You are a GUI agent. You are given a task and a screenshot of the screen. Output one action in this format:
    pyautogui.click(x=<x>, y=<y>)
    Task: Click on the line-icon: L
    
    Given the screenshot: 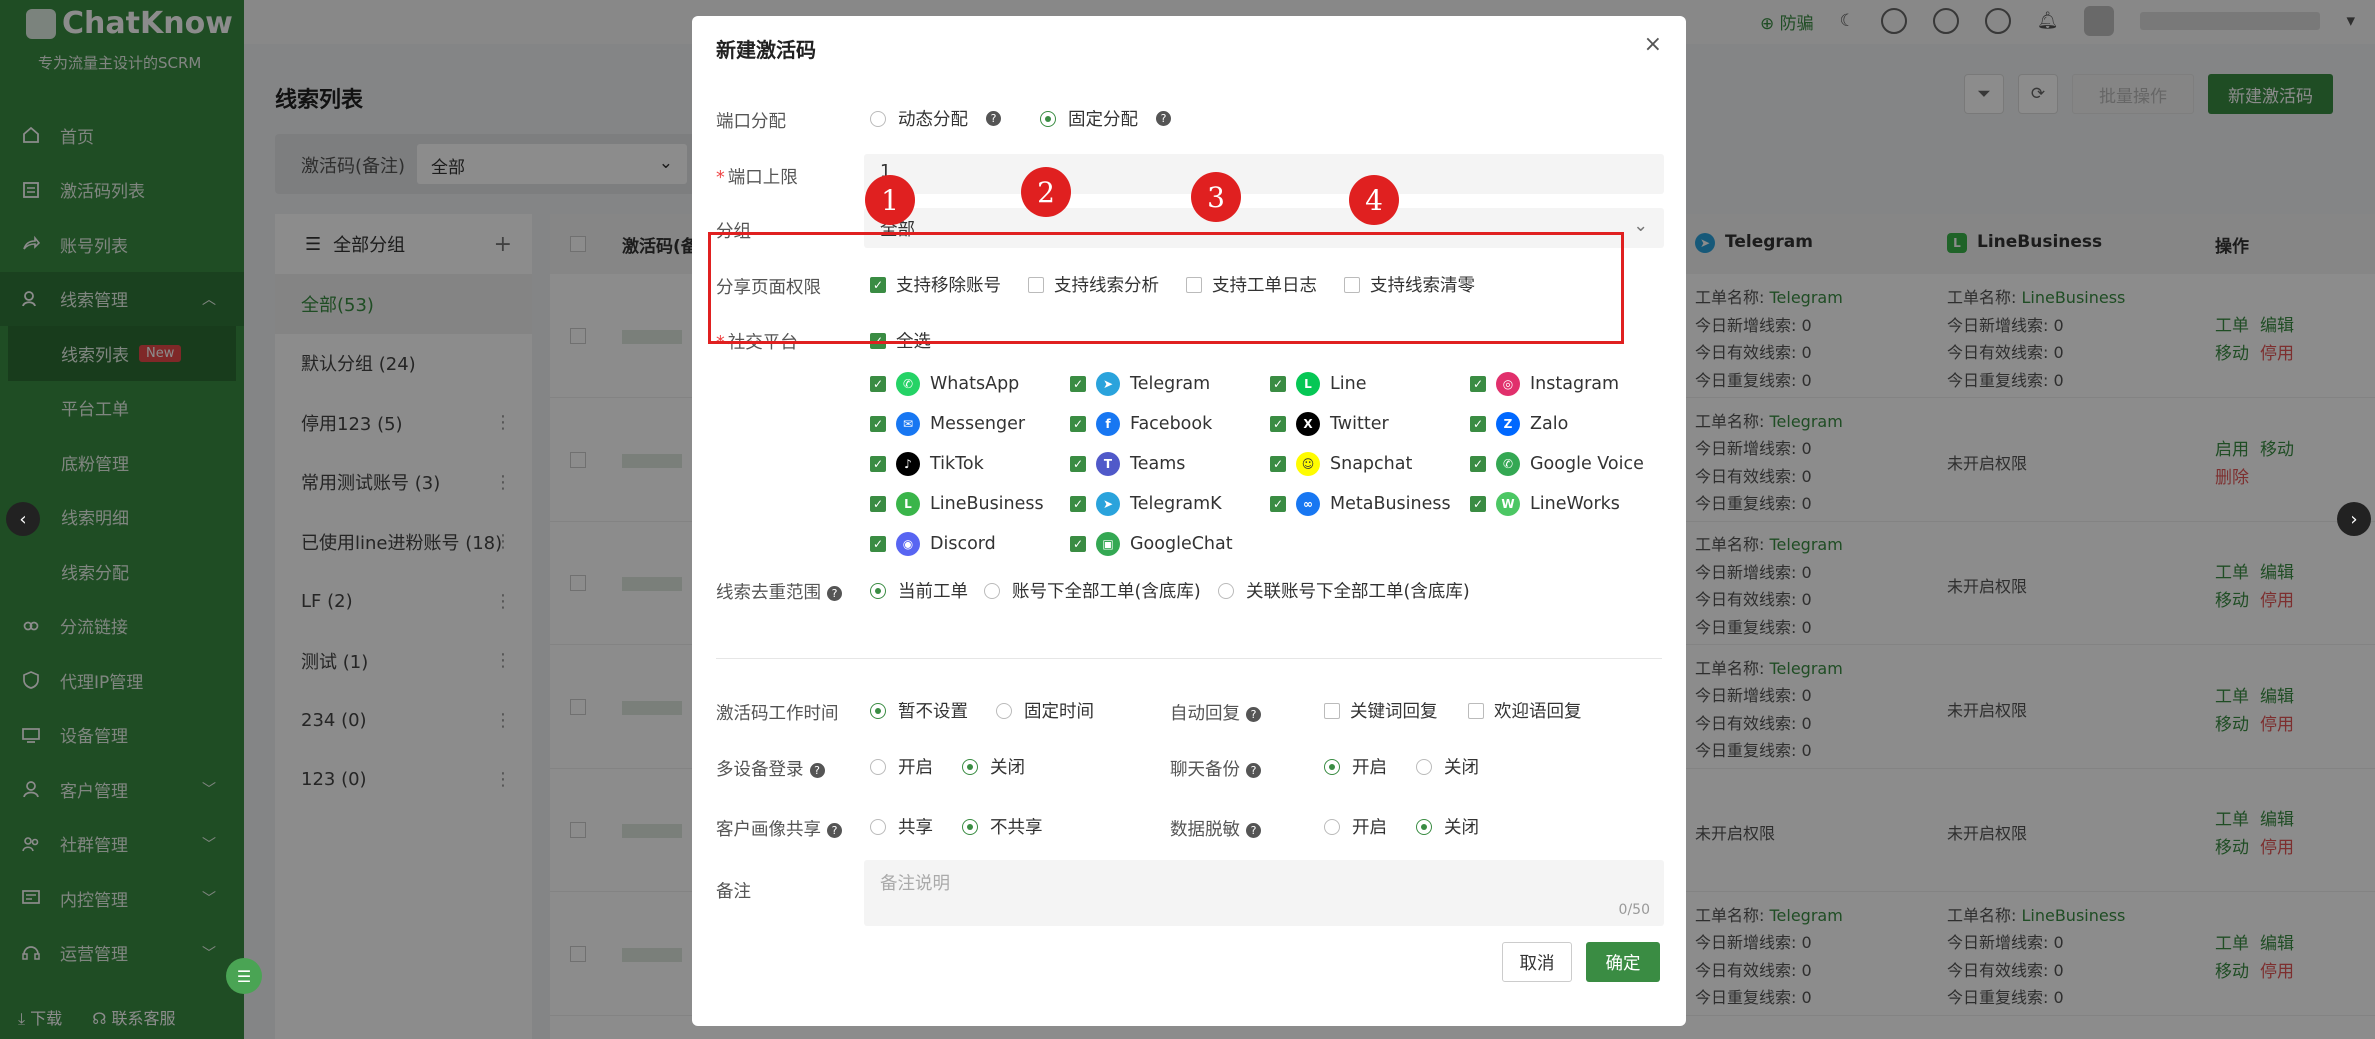 What is the action you would take?
    pyautogui.click(x=1308, y=384)
    